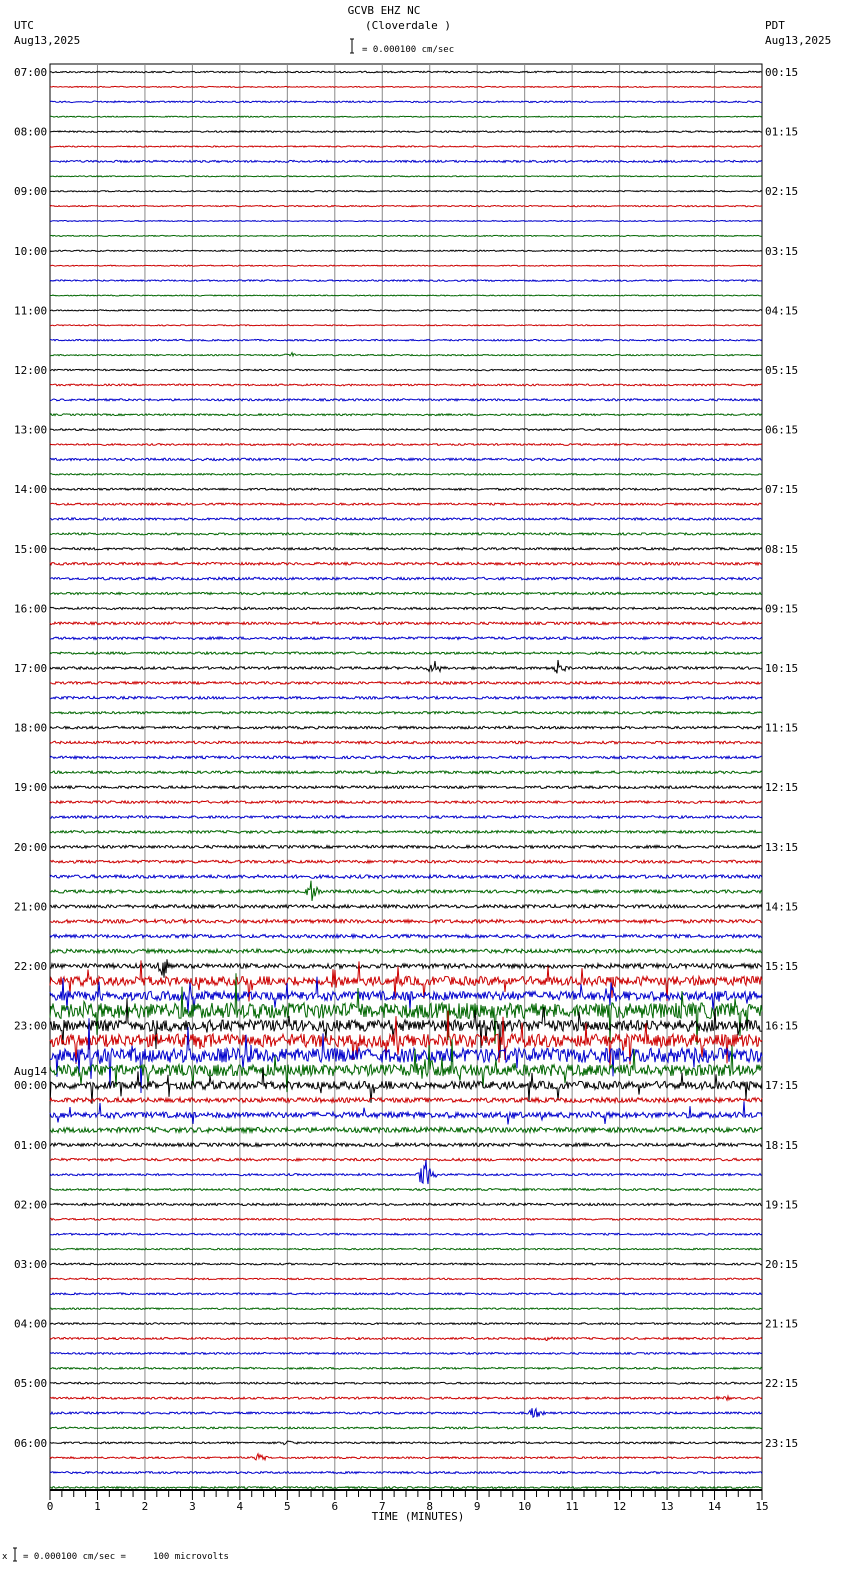 This screenshot has width=850, height=1584. What do you see at coordinates (477, 1506) in the screenshot?
I see `x-tick-label: 9` at bounding box center [477, 1506].